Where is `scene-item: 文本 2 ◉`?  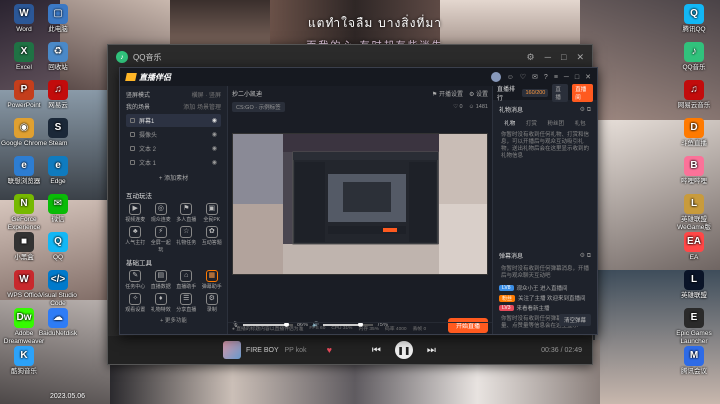
scene-item: 文本 2 ◉ is located at coordinates (173, 148).